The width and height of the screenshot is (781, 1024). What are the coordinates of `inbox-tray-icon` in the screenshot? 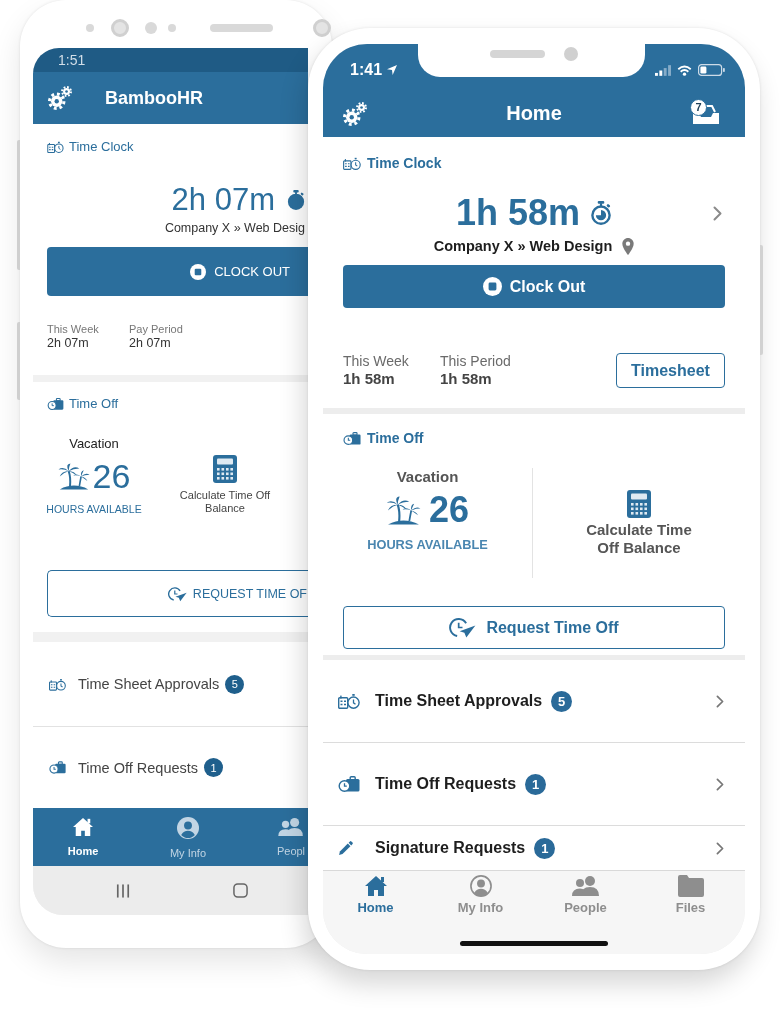 It's located at (706, 113).